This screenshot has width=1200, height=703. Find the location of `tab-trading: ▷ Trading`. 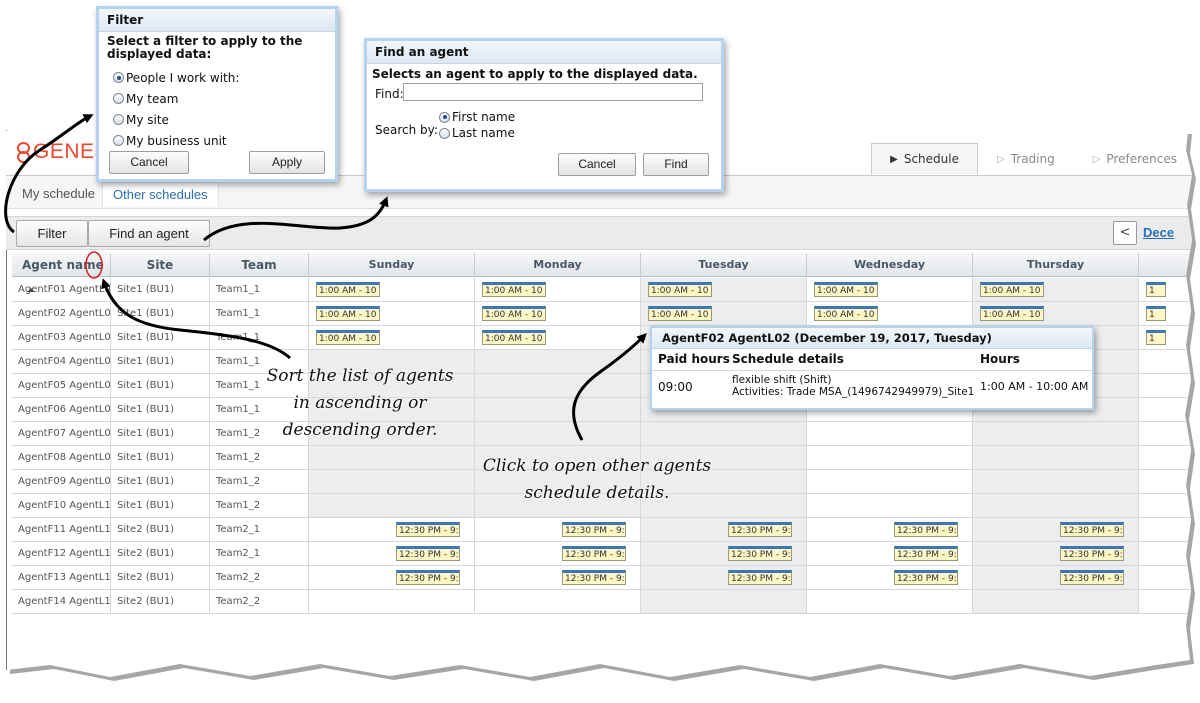

tab-trading: ▷ Trading is located at coordinates (1026, 159).